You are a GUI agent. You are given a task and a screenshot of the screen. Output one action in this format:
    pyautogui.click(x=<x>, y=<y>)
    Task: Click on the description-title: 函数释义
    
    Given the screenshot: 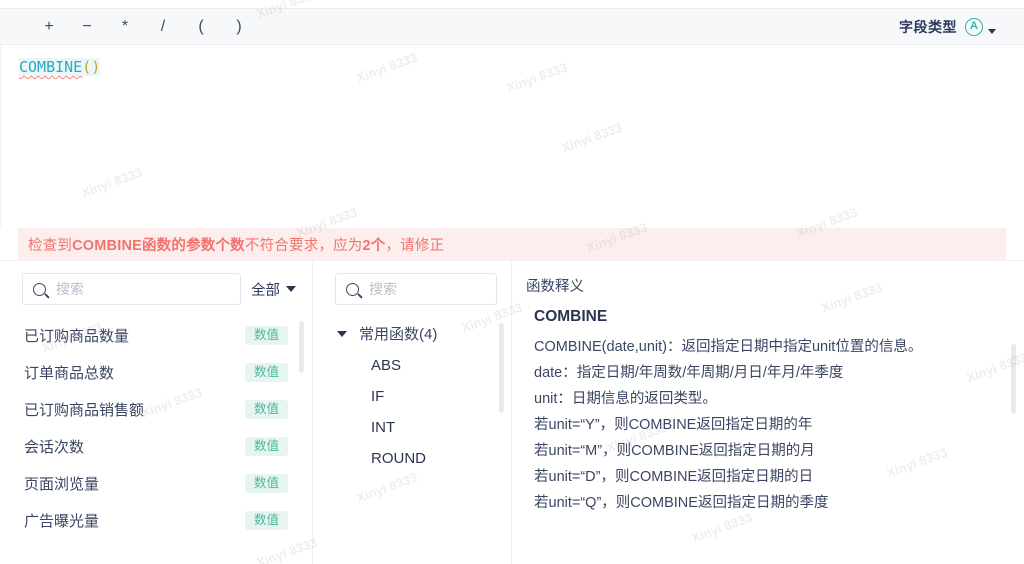 What is the action you would take?
    pyautogui.click(x=555, y=287)
    